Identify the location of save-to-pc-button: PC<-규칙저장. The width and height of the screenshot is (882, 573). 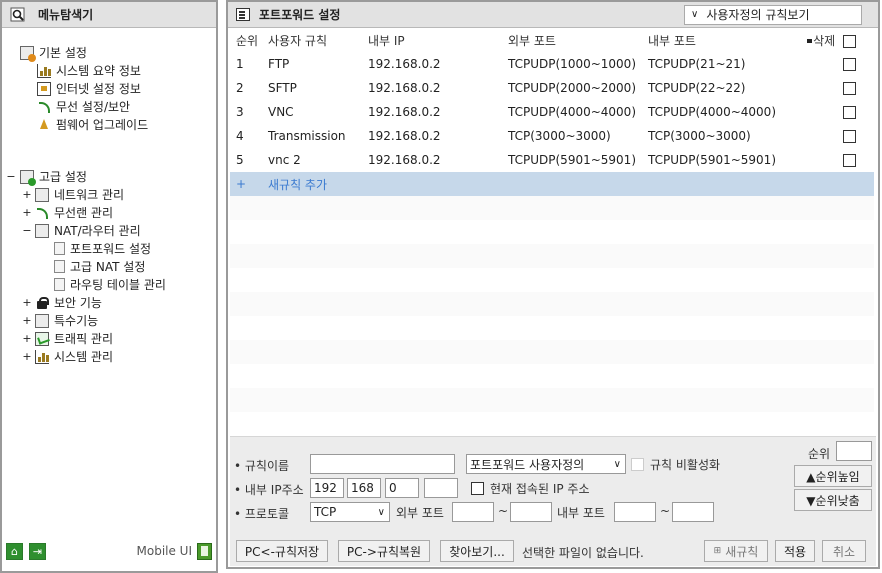
(282, 551).